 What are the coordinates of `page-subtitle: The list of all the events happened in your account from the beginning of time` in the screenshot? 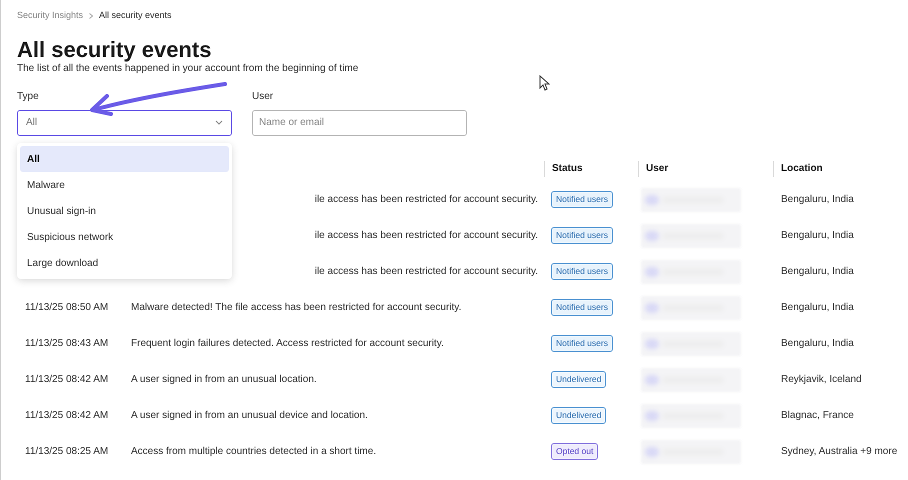 It's located at (188, 68).